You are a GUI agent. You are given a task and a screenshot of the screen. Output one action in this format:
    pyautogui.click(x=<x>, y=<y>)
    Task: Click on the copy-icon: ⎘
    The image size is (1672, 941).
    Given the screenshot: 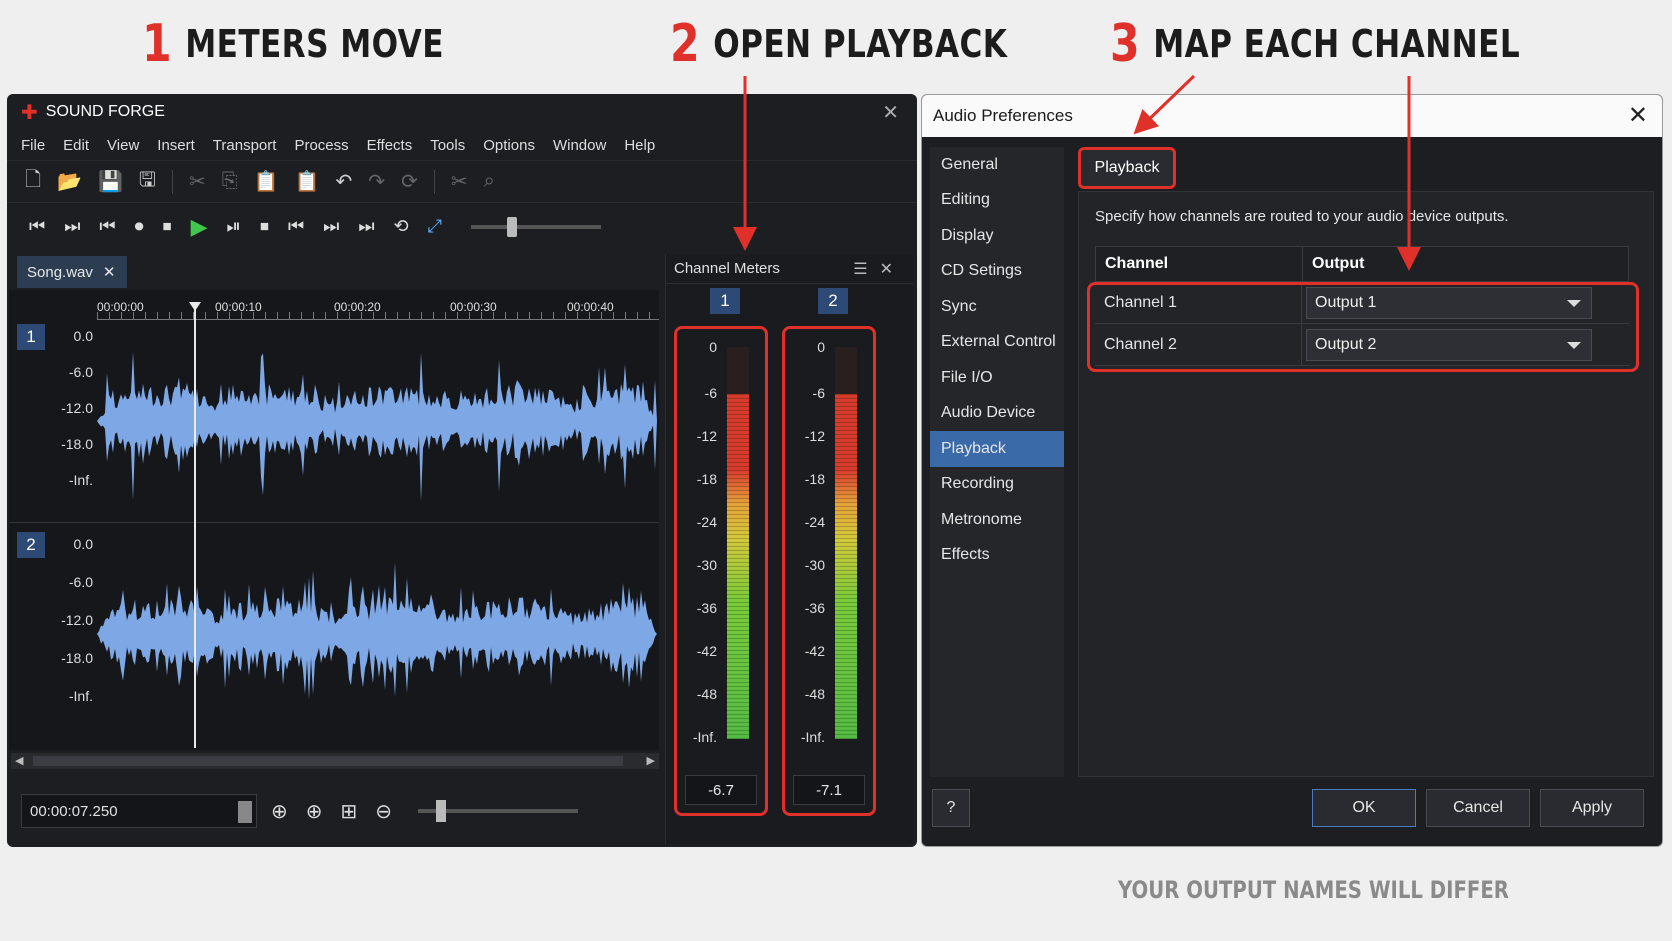 What is the action you would take?
    pyautogui.click(x=230, y=181)
    